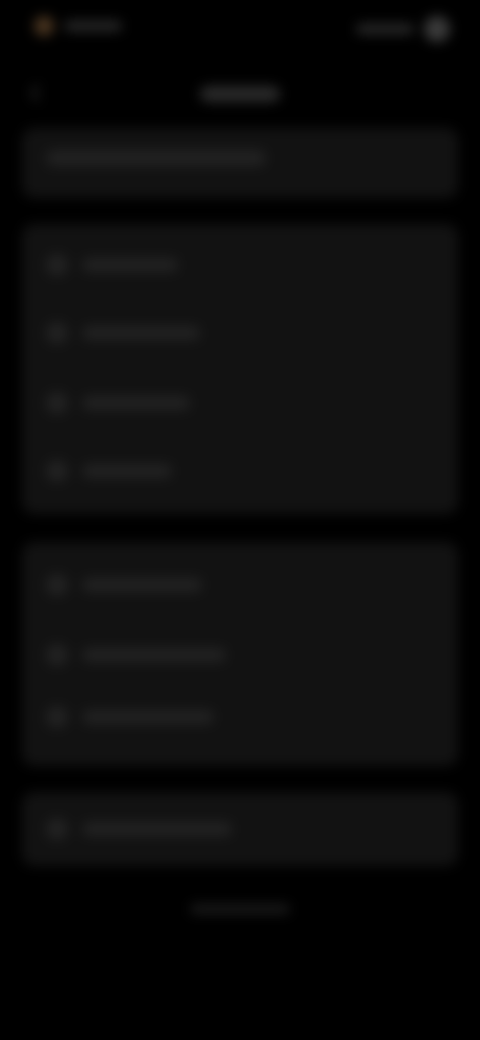 The image size is (480, 1040). I want to click on status-time, so click(93, 26).